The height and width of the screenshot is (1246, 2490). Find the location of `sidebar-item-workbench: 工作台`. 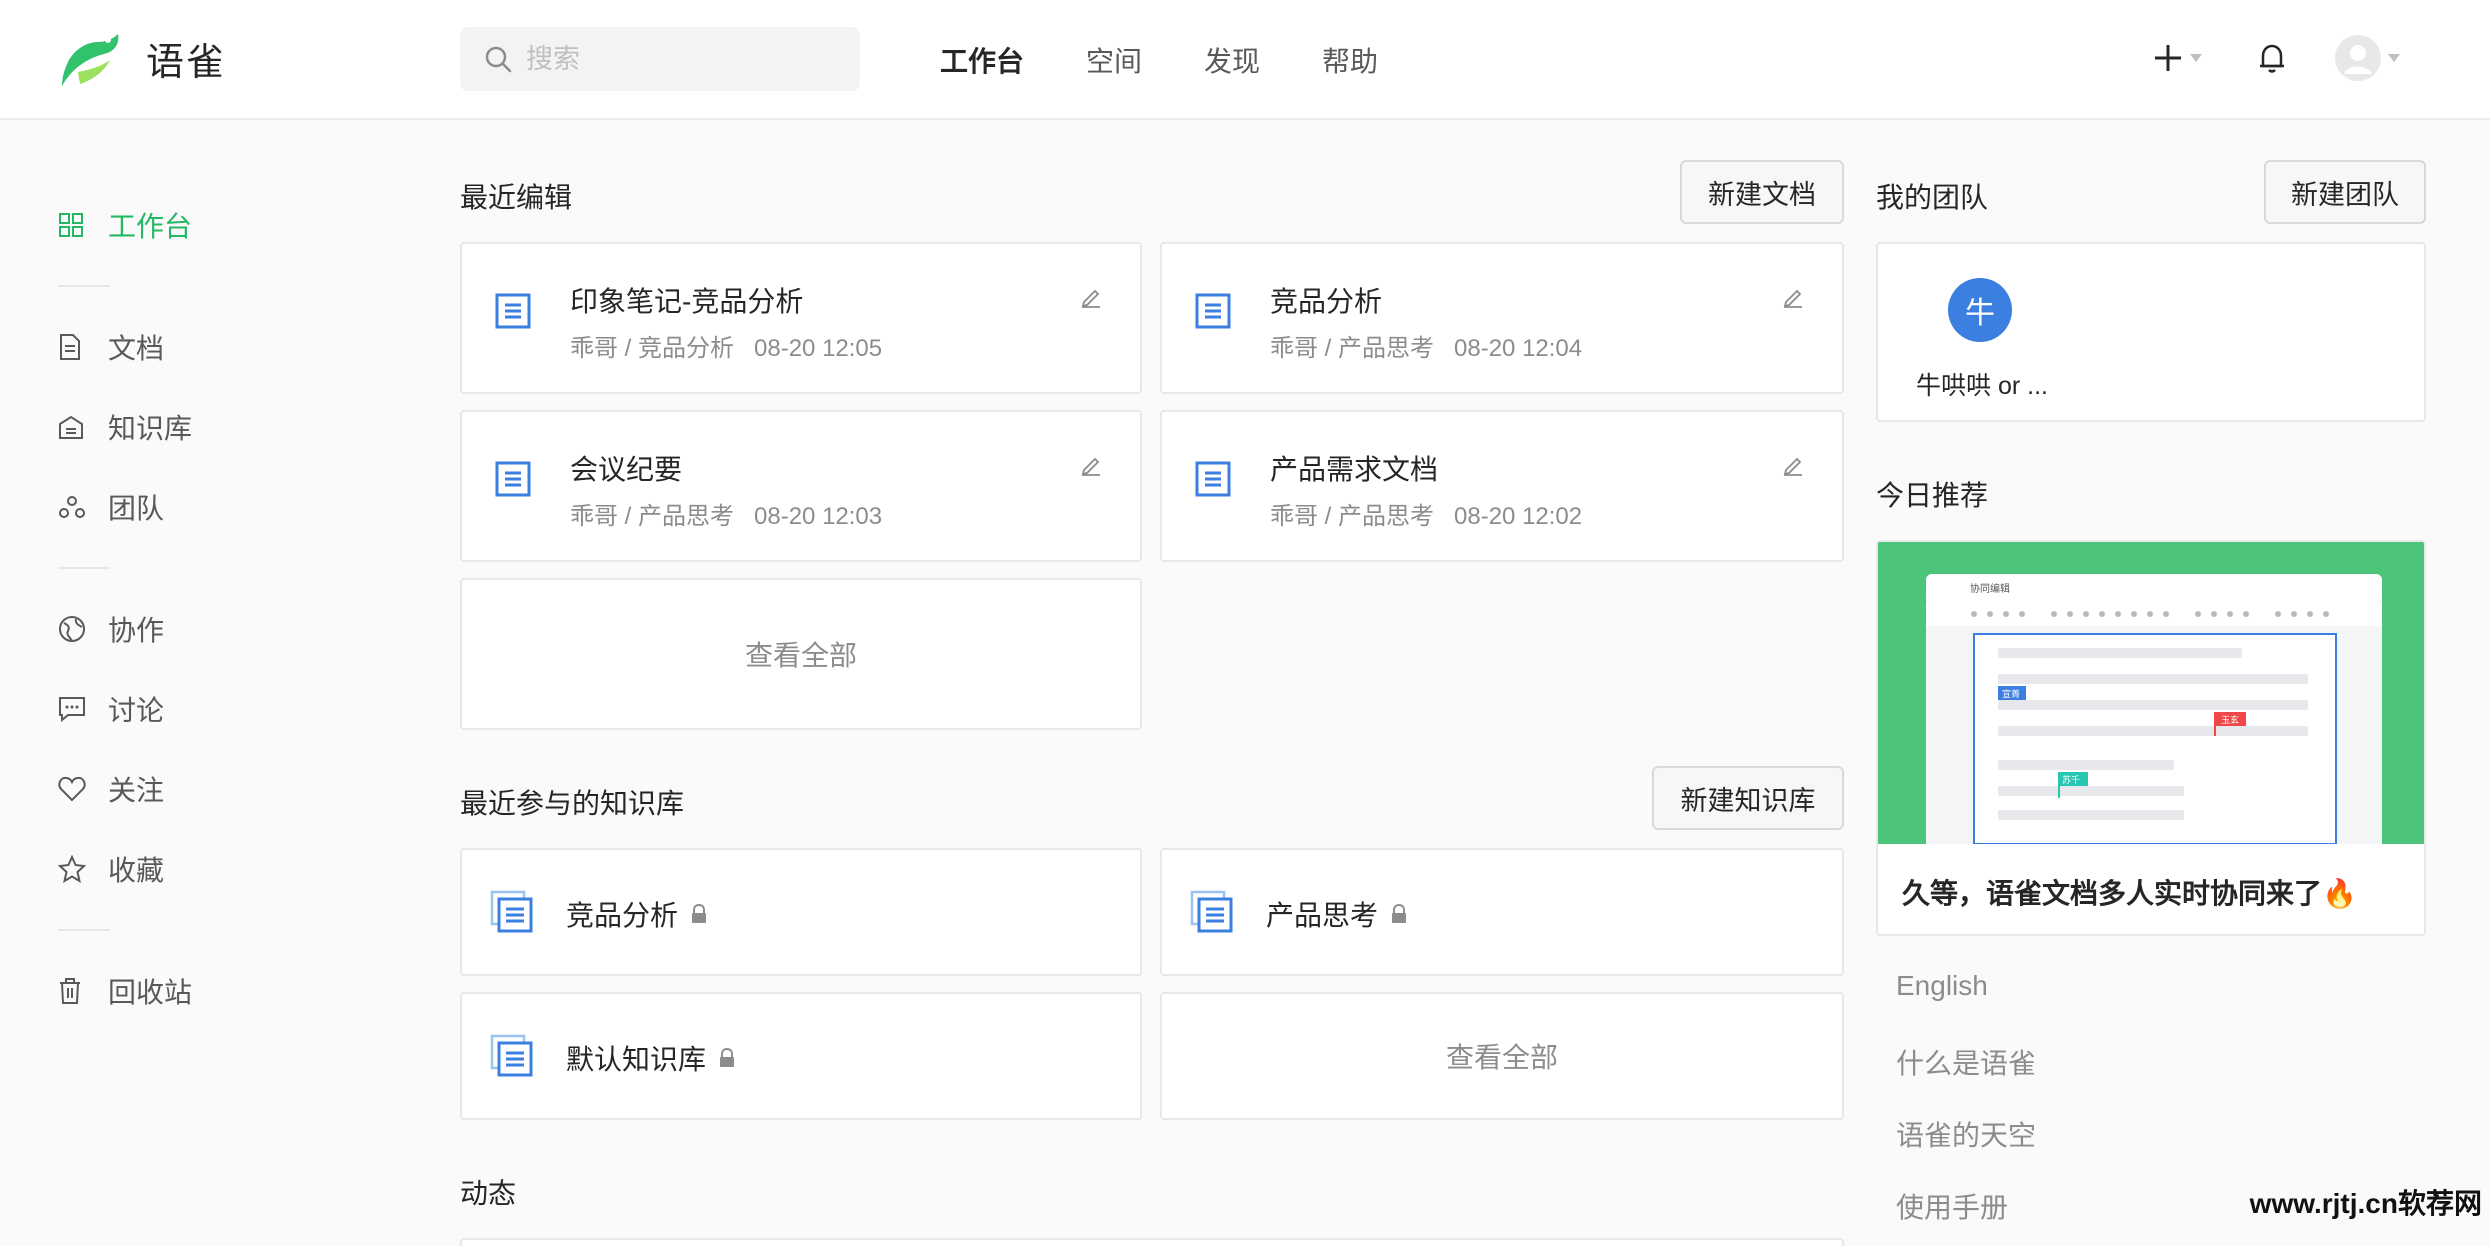

sidebar-item-workbench: 工作台 is located at coordinates (178, 225).